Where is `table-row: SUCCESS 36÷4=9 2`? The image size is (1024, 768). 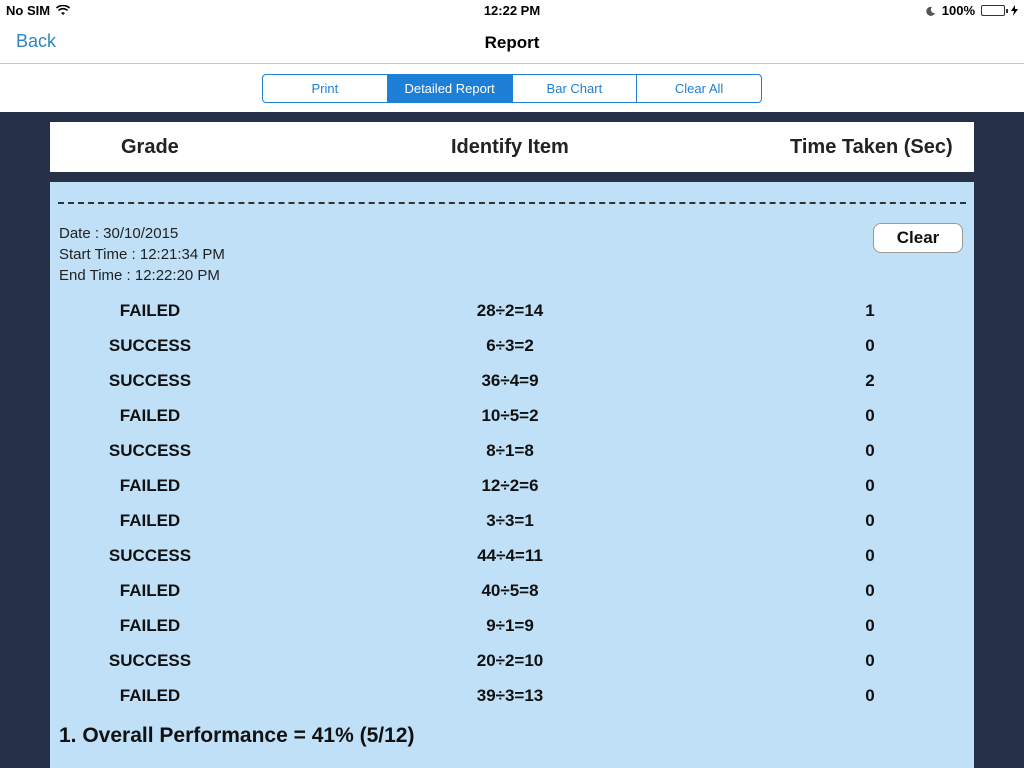 table-row: SUCCESS 36÷4=9 2 is located at coordinates (512, 388).